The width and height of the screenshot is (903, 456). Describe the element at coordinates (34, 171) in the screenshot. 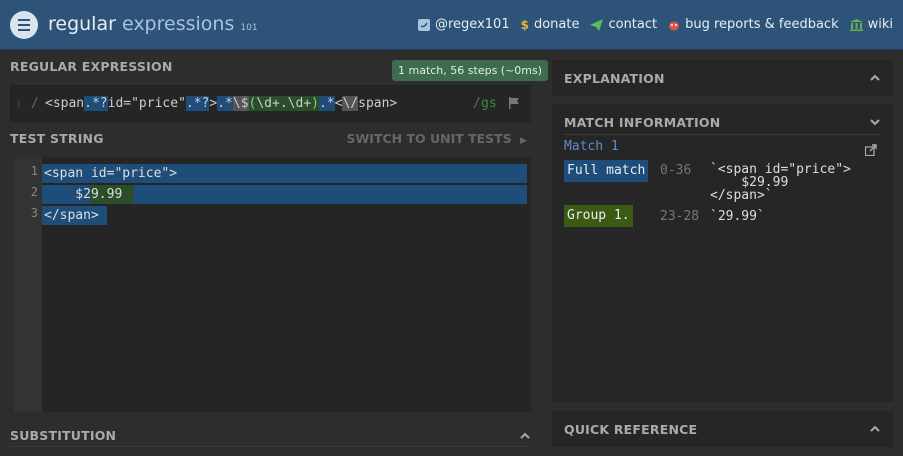

I see `line-number: 1` at that location.